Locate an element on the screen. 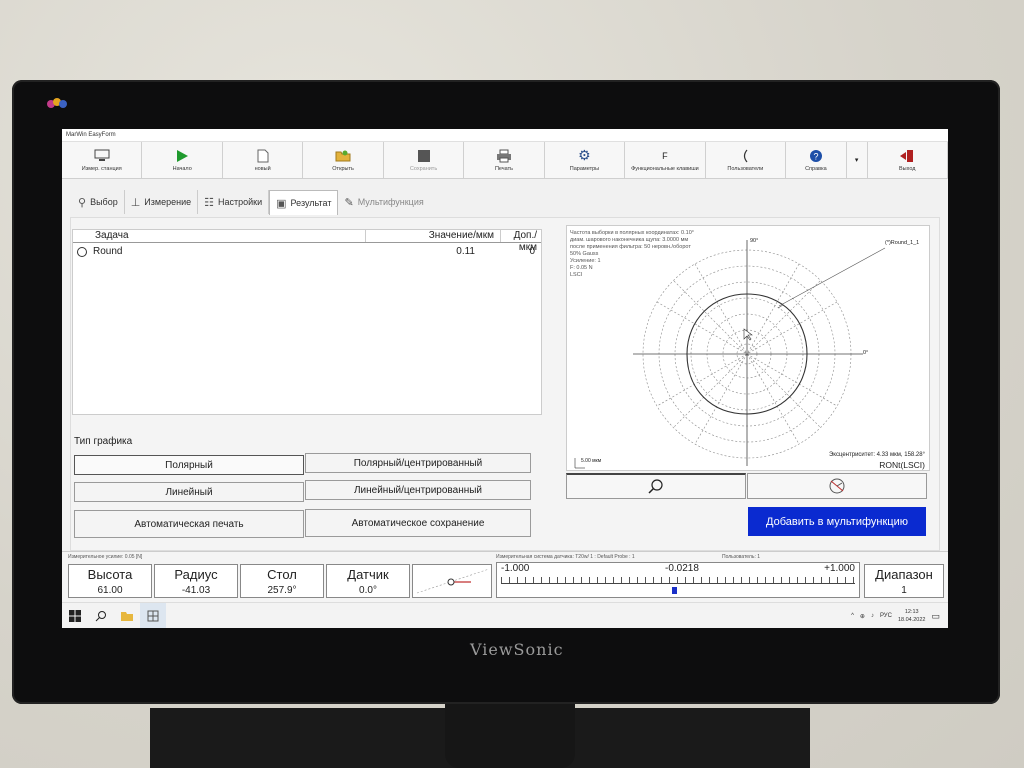 The height and width of the screenshot is (768, 1024). row-task: Round is located at coordinates (108, 251).